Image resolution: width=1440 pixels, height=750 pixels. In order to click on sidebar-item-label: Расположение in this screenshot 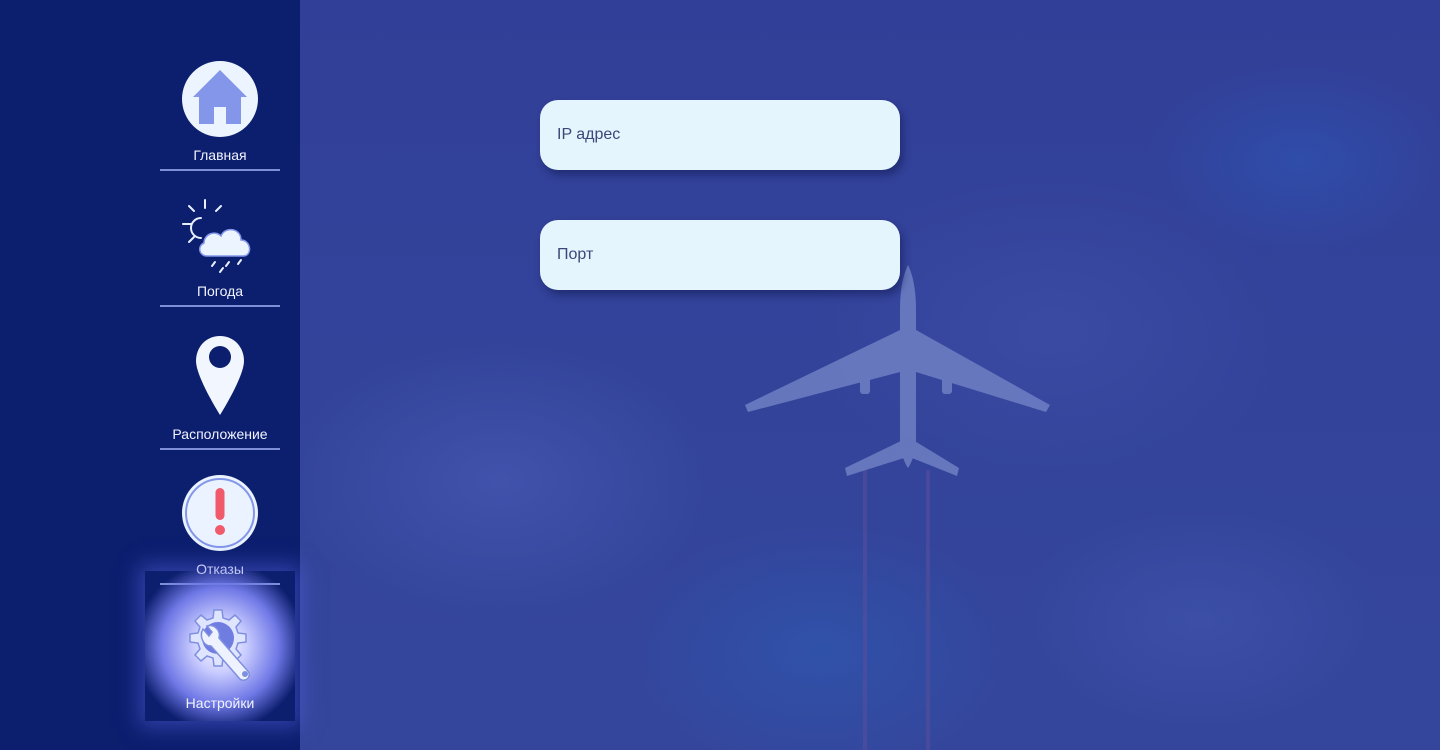, I will do `click(220, 434)`.